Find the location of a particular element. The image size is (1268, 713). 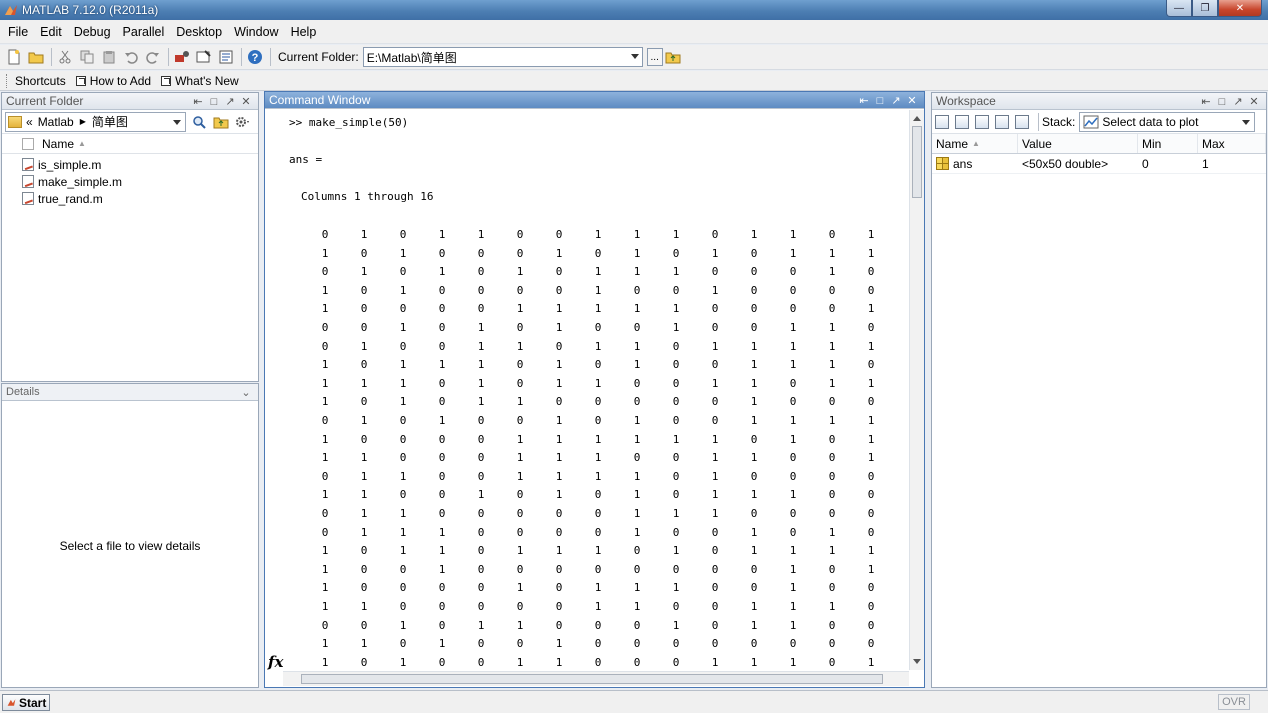

current-folder-combo: E:\Matlab\简单图 is located at coordinates (502, 57).